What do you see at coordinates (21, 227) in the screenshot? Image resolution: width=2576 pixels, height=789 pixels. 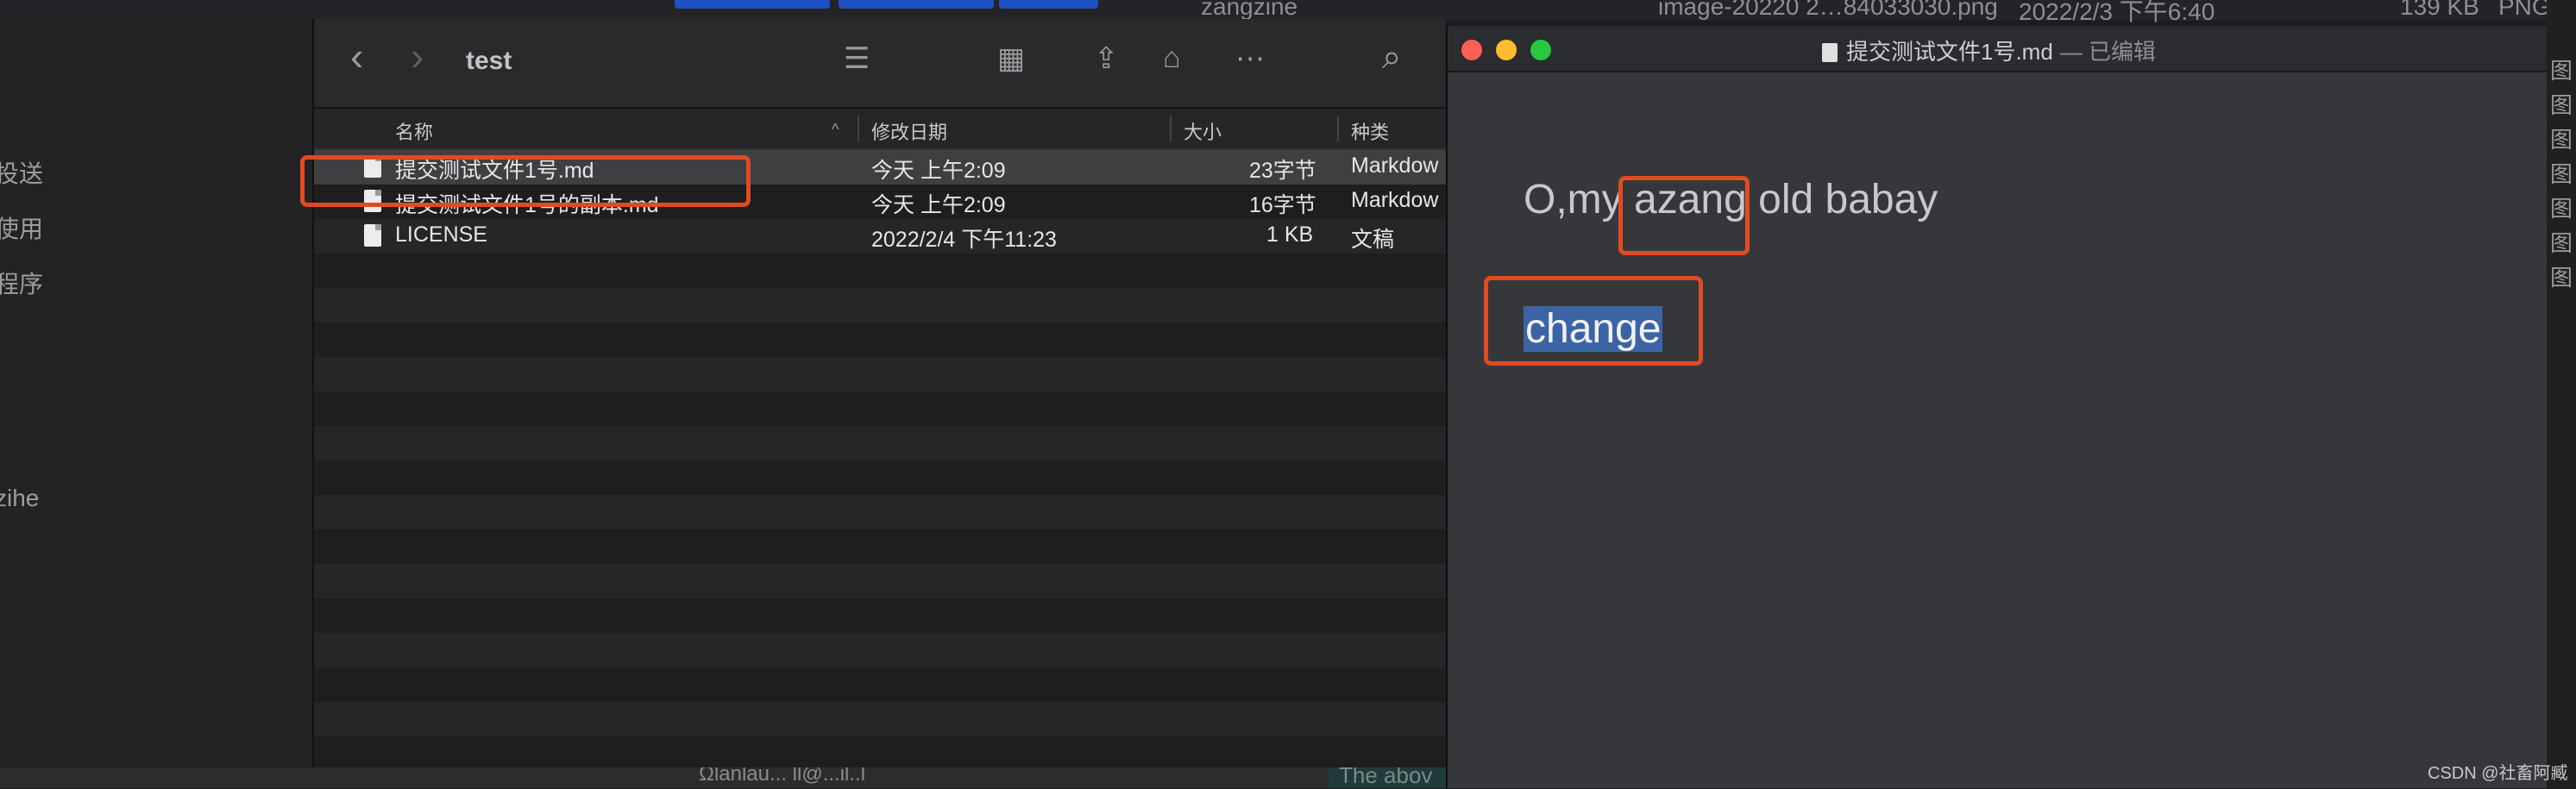 I see `sidebar-item-recents: 使用` at bounding box center [21, 227].